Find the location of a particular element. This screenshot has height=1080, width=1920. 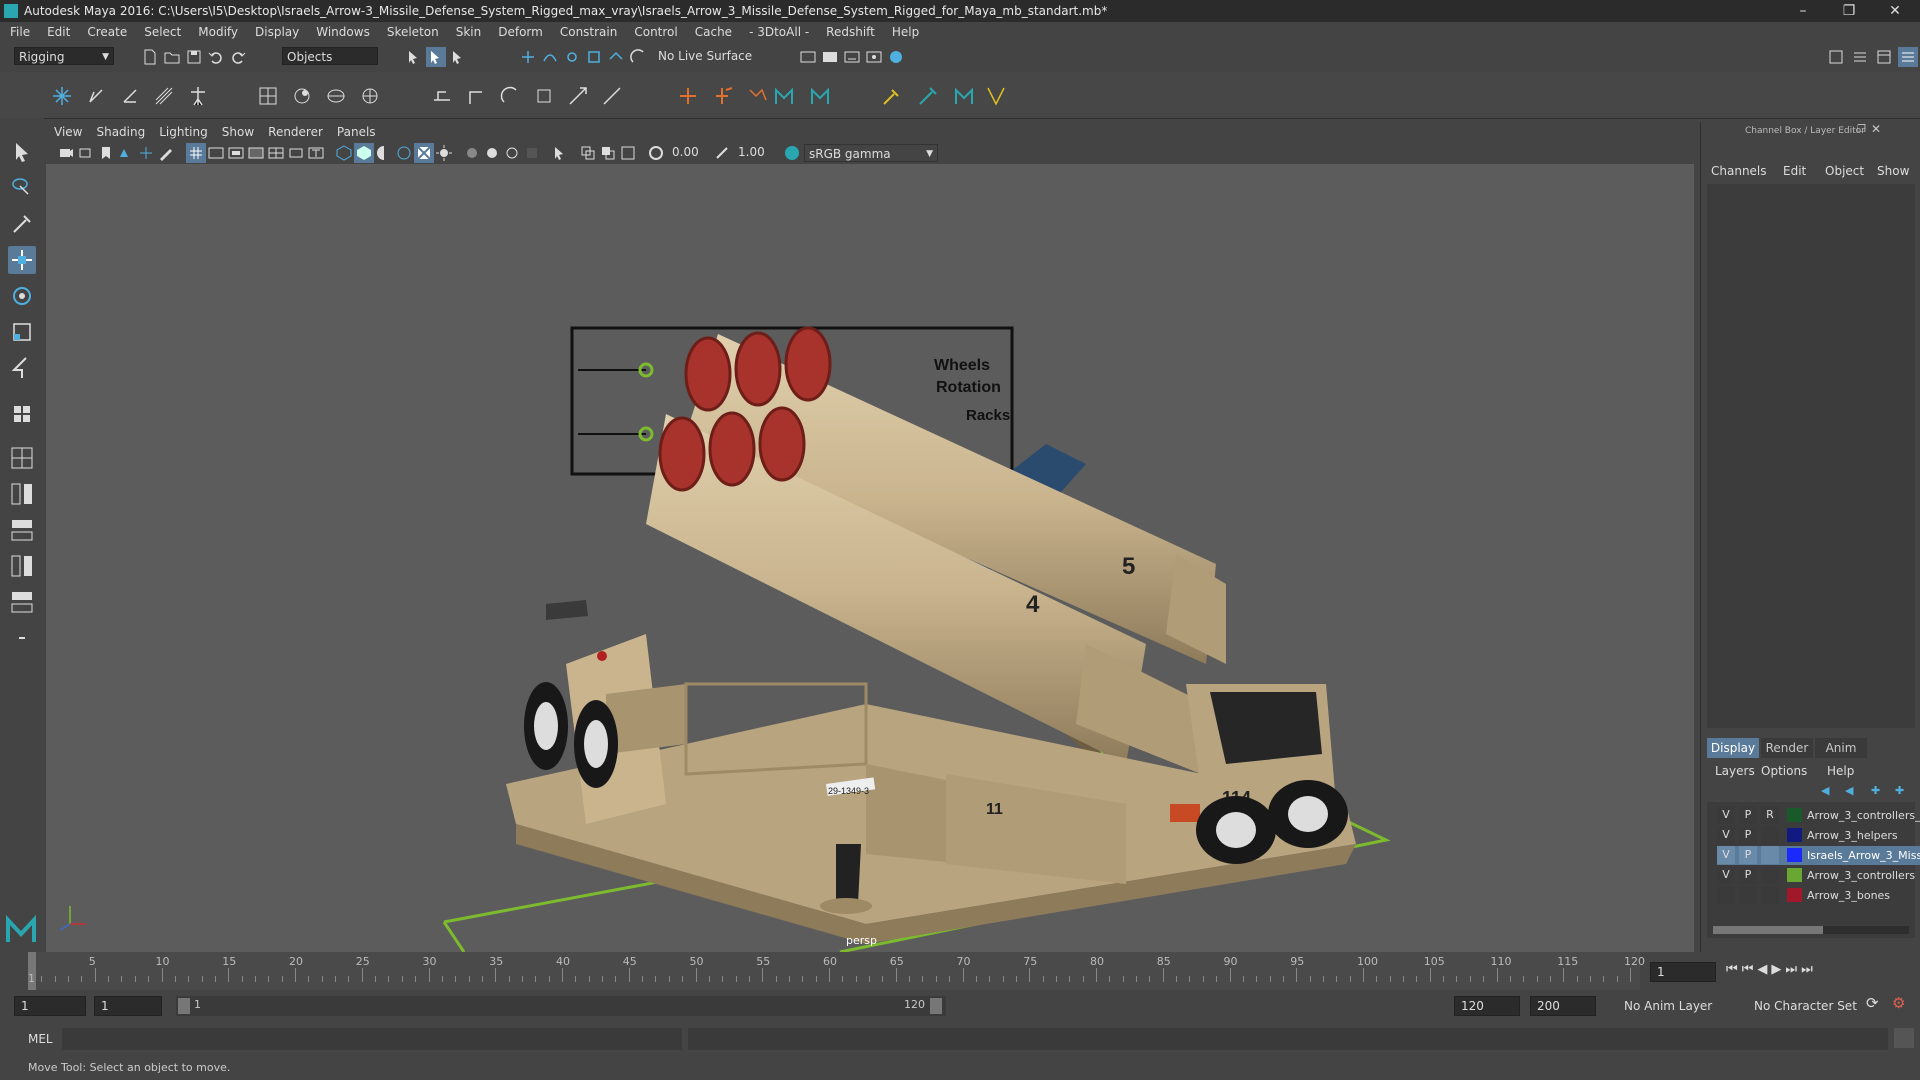

layer-row: V P Arrow_3_controllers is located at coordinates (1818, 875).